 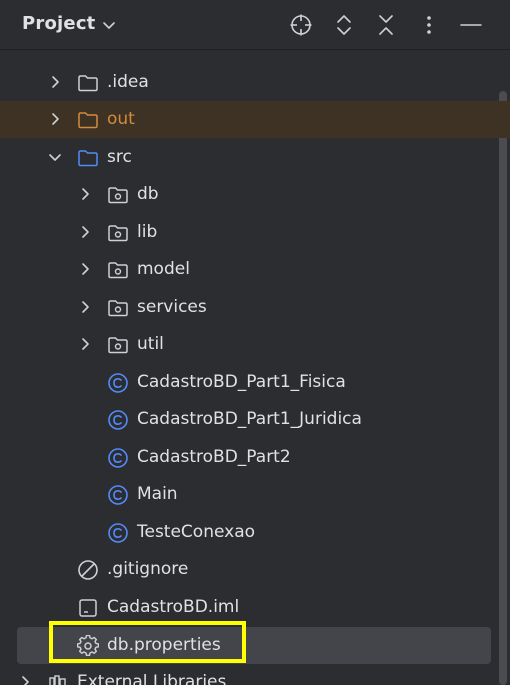 I want to click on tree-item-label: db, so click(x=148, y=194).